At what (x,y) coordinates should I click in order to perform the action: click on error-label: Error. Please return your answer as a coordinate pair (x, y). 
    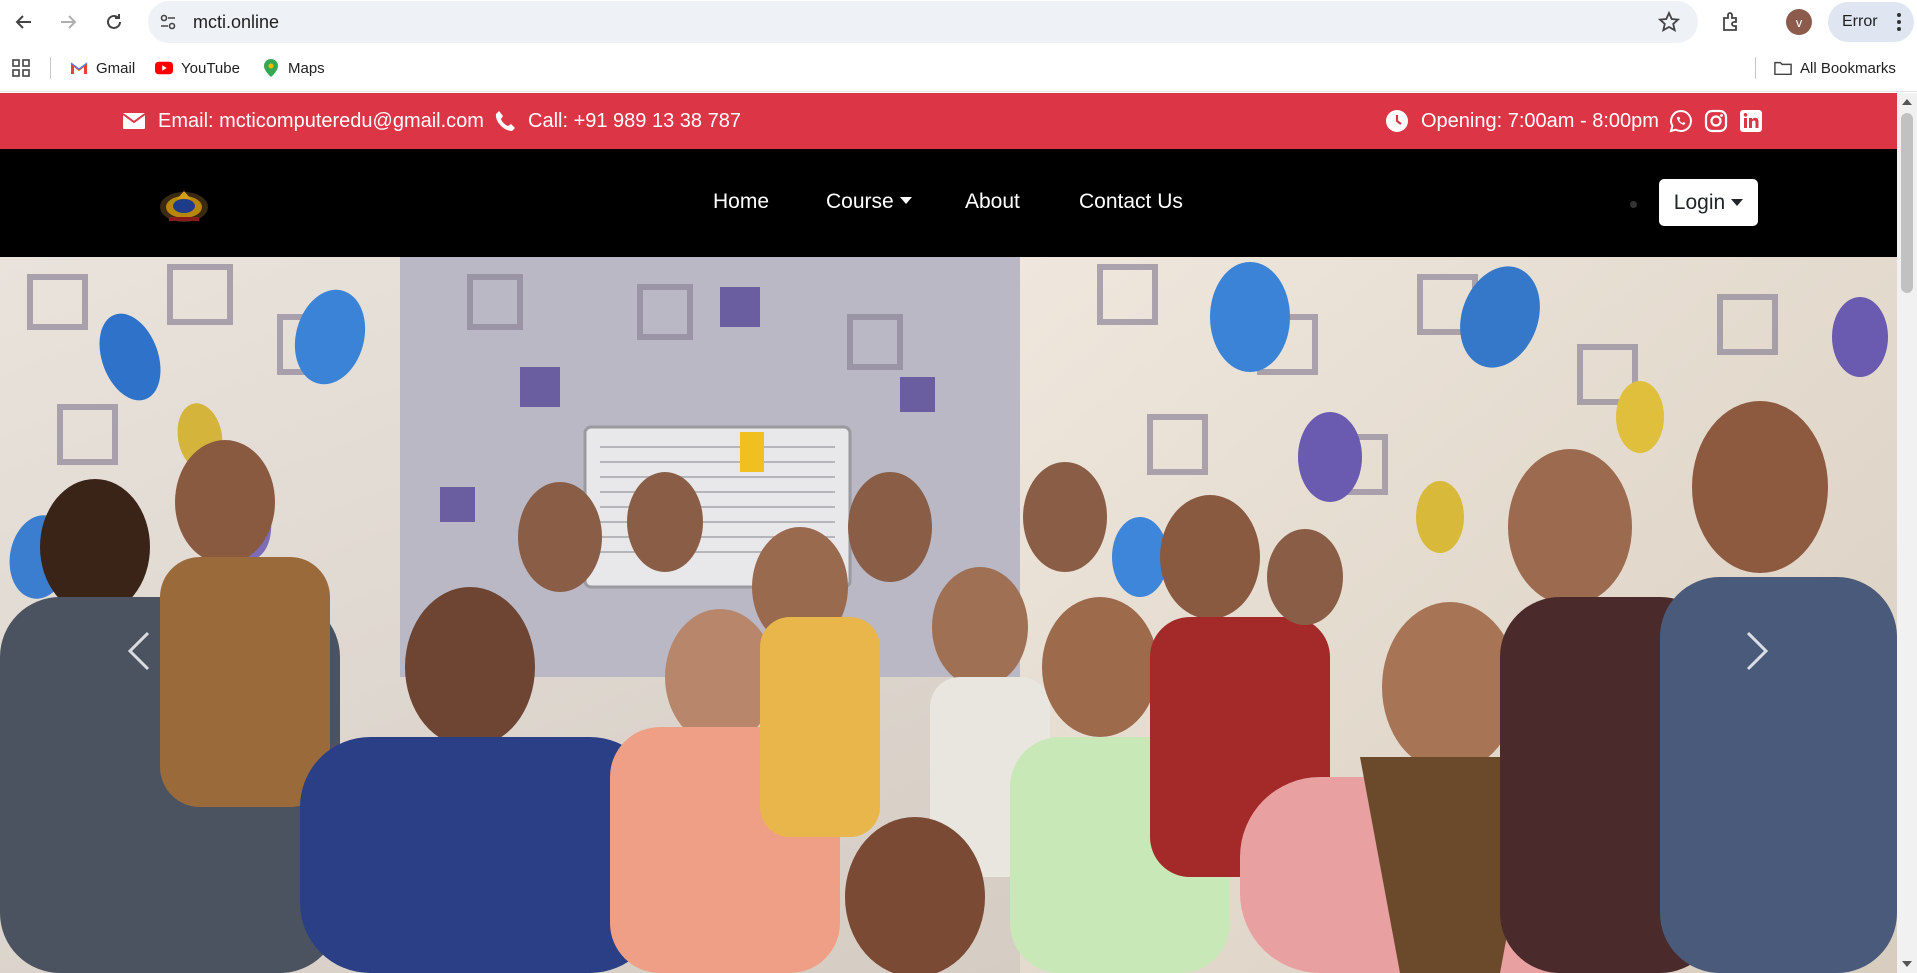
    Looking at the image, I should click on (1860, 21).